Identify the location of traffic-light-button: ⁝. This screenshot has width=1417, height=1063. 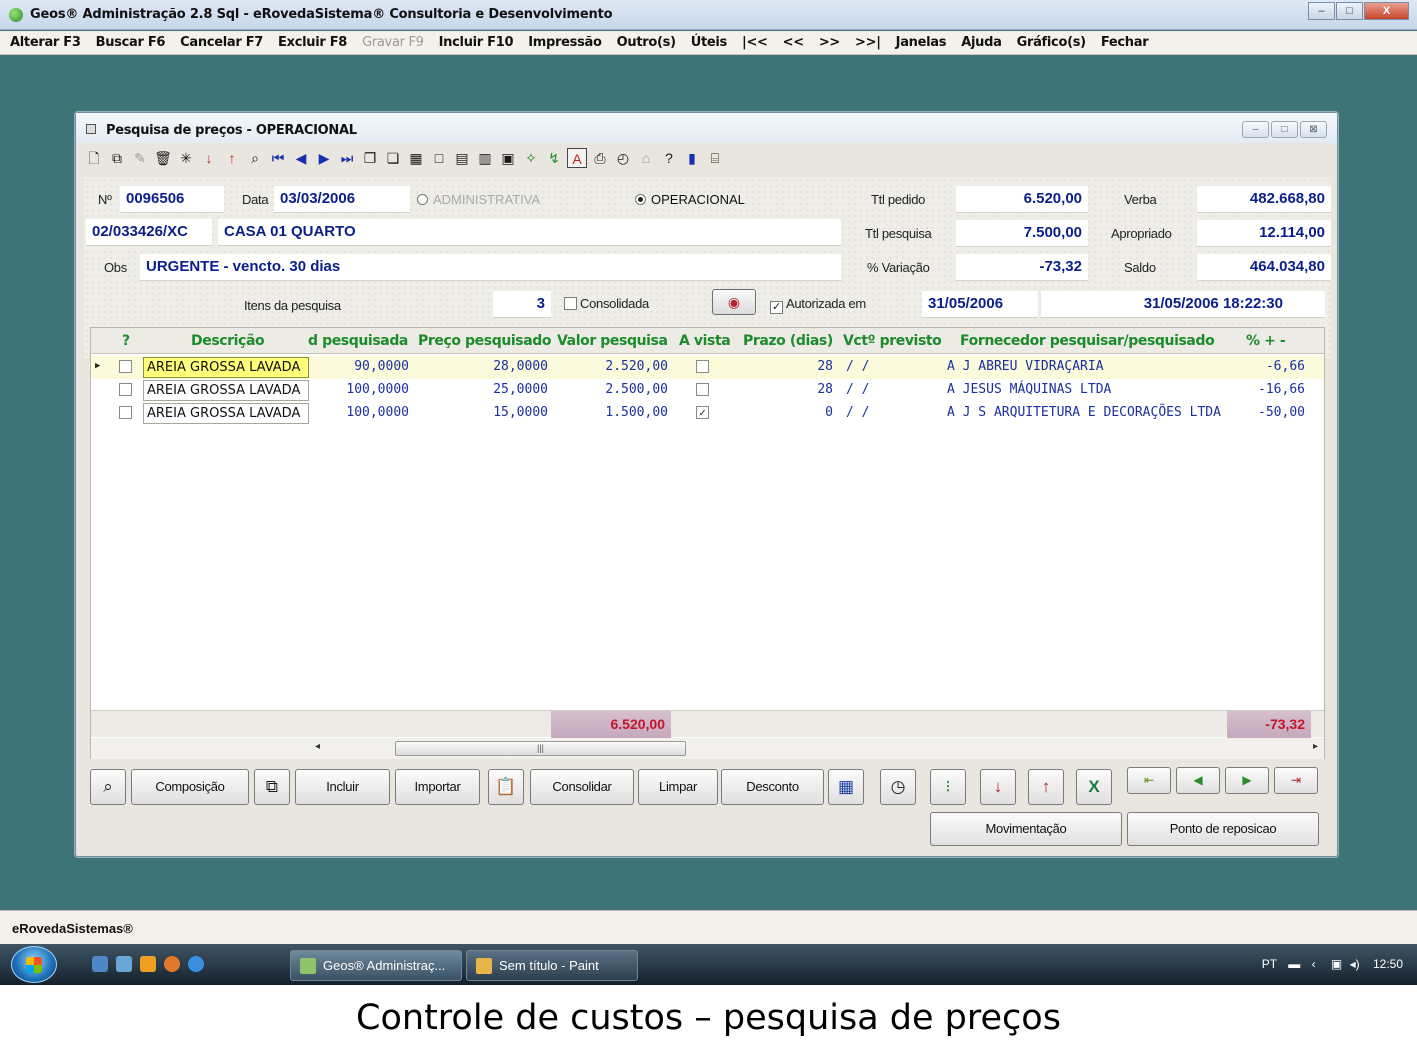
(948, 787).